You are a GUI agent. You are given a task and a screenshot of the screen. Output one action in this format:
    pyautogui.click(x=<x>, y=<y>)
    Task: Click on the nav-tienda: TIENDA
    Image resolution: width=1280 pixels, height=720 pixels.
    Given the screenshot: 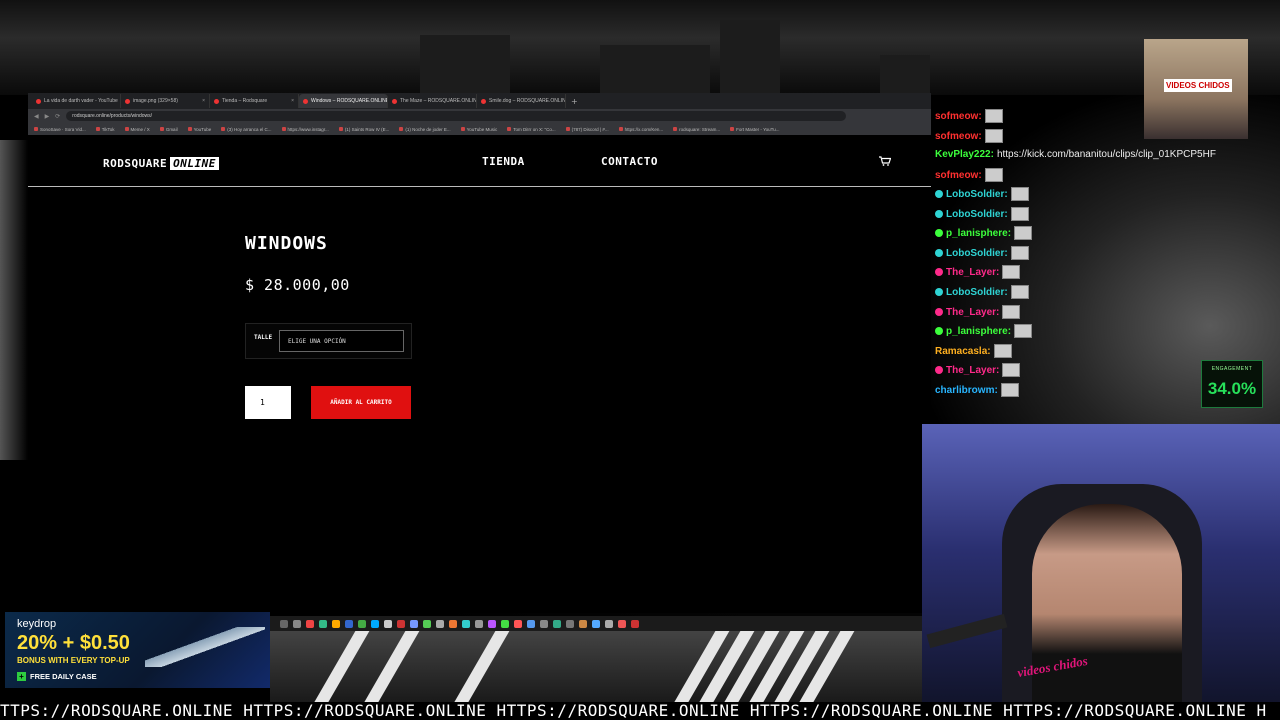 What is the action you would take?
    pyautogui.click(x=503, y=161)
    